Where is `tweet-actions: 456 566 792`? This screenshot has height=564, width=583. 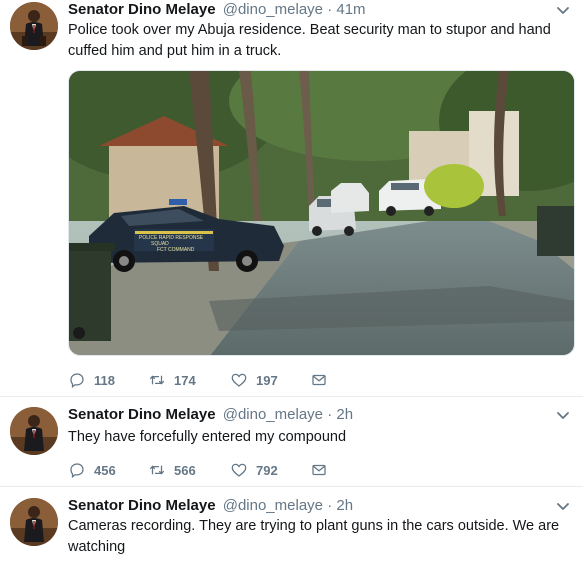
tweet-actions: 456 566 792 is located at coordinates (198, 470).